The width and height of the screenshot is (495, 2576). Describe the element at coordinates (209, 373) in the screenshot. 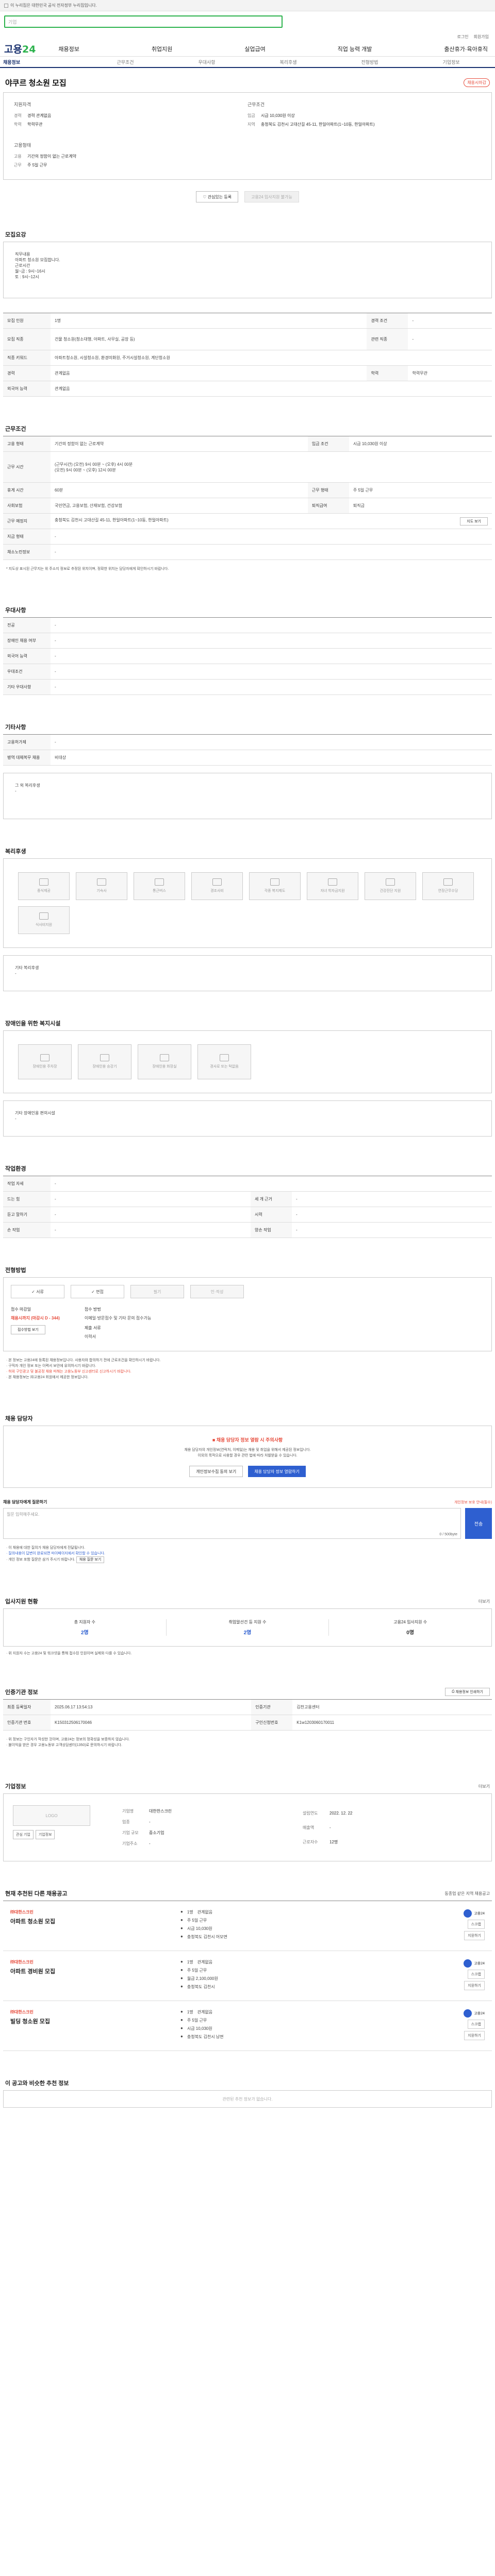

I see `table-value: 관계없음` at that location.